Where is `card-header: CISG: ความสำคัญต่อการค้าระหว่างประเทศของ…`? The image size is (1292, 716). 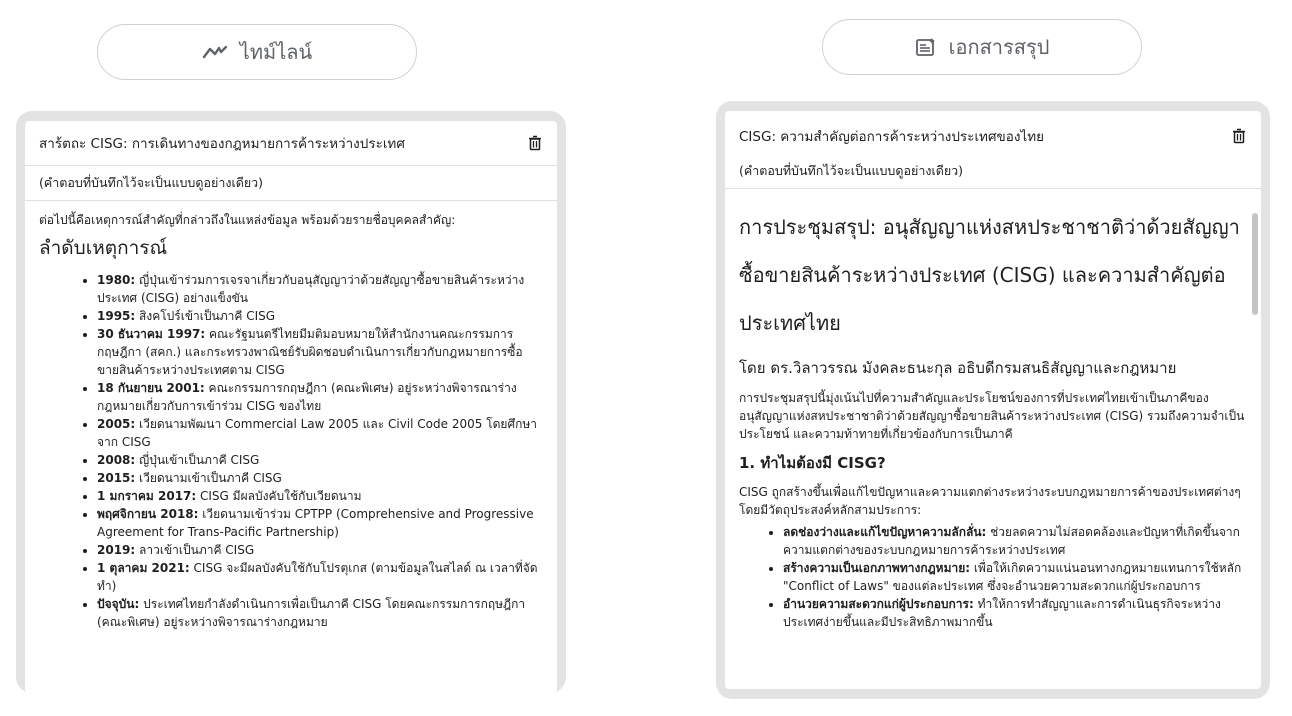
card-header: CISG: ความสำคัญต่อการค้าระหว่างประเทศของ… is located at coordinates (993, 136).